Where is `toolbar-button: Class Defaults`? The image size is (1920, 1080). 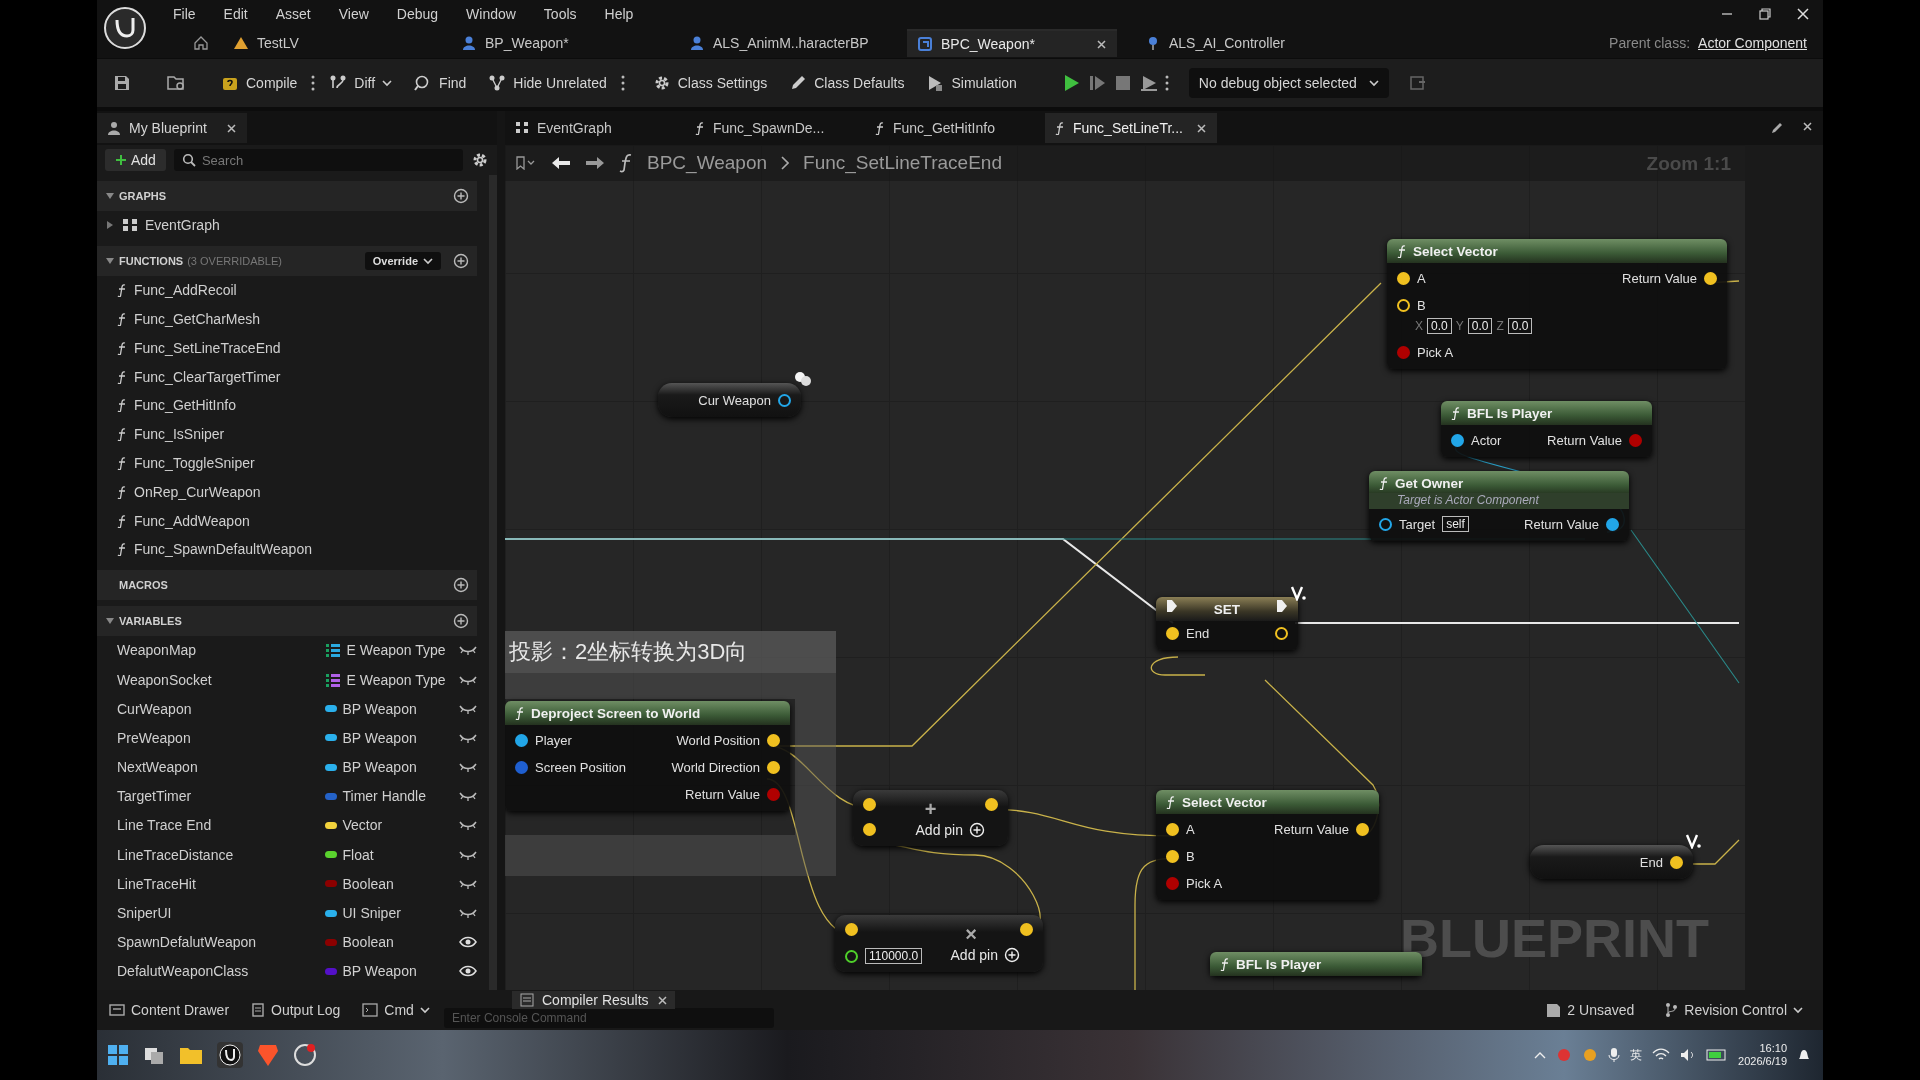
toolbar-button: Class Defaults is located at coordinates (847, 83).